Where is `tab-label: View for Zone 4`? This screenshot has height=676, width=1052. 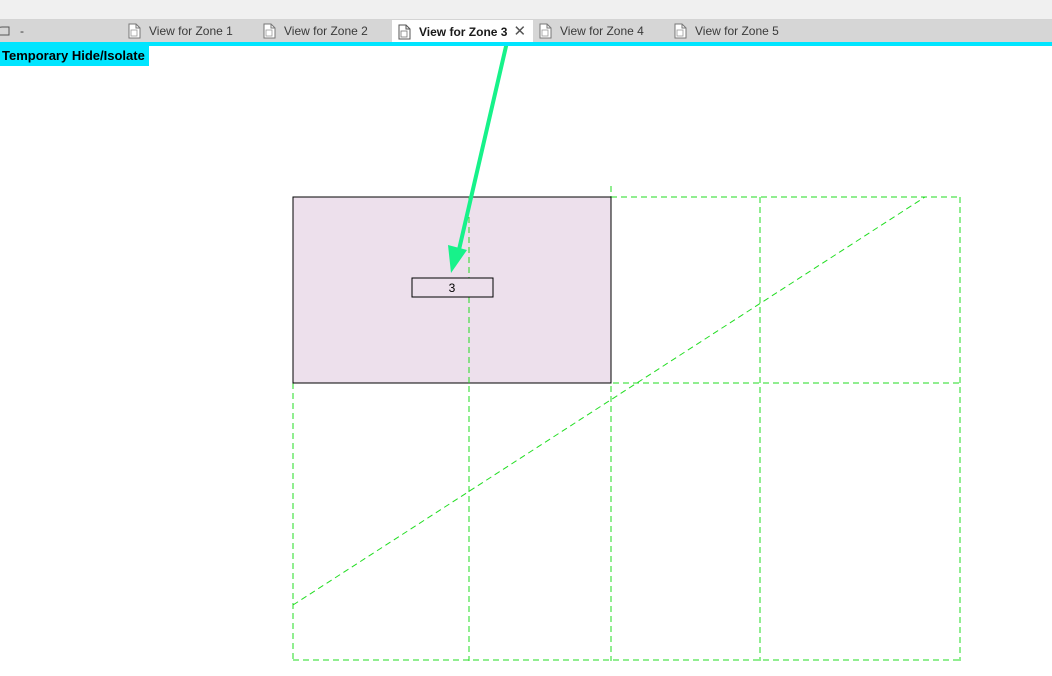
tab-label: View for Zone 4 is located at coordinates (602, 31).